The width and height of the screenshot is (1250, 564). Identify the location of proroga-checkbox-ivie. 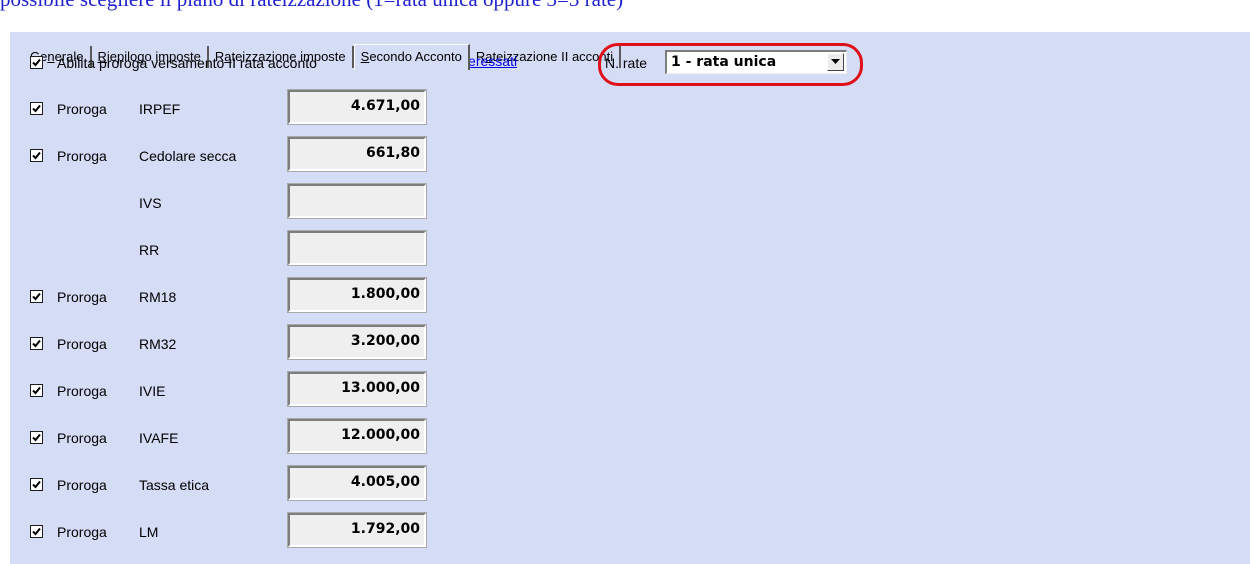
(36, 390).